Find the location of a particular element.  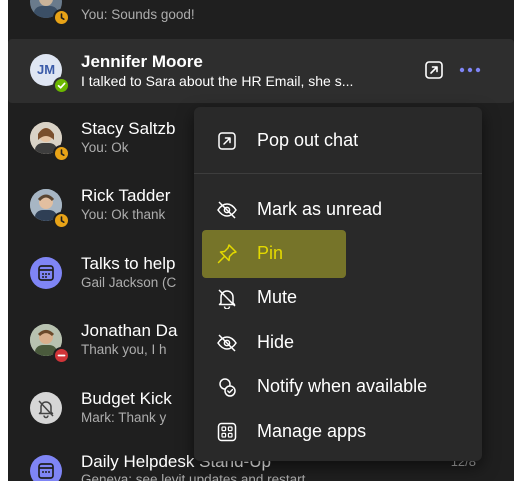

more-icon is located at coordinates (470, 70).